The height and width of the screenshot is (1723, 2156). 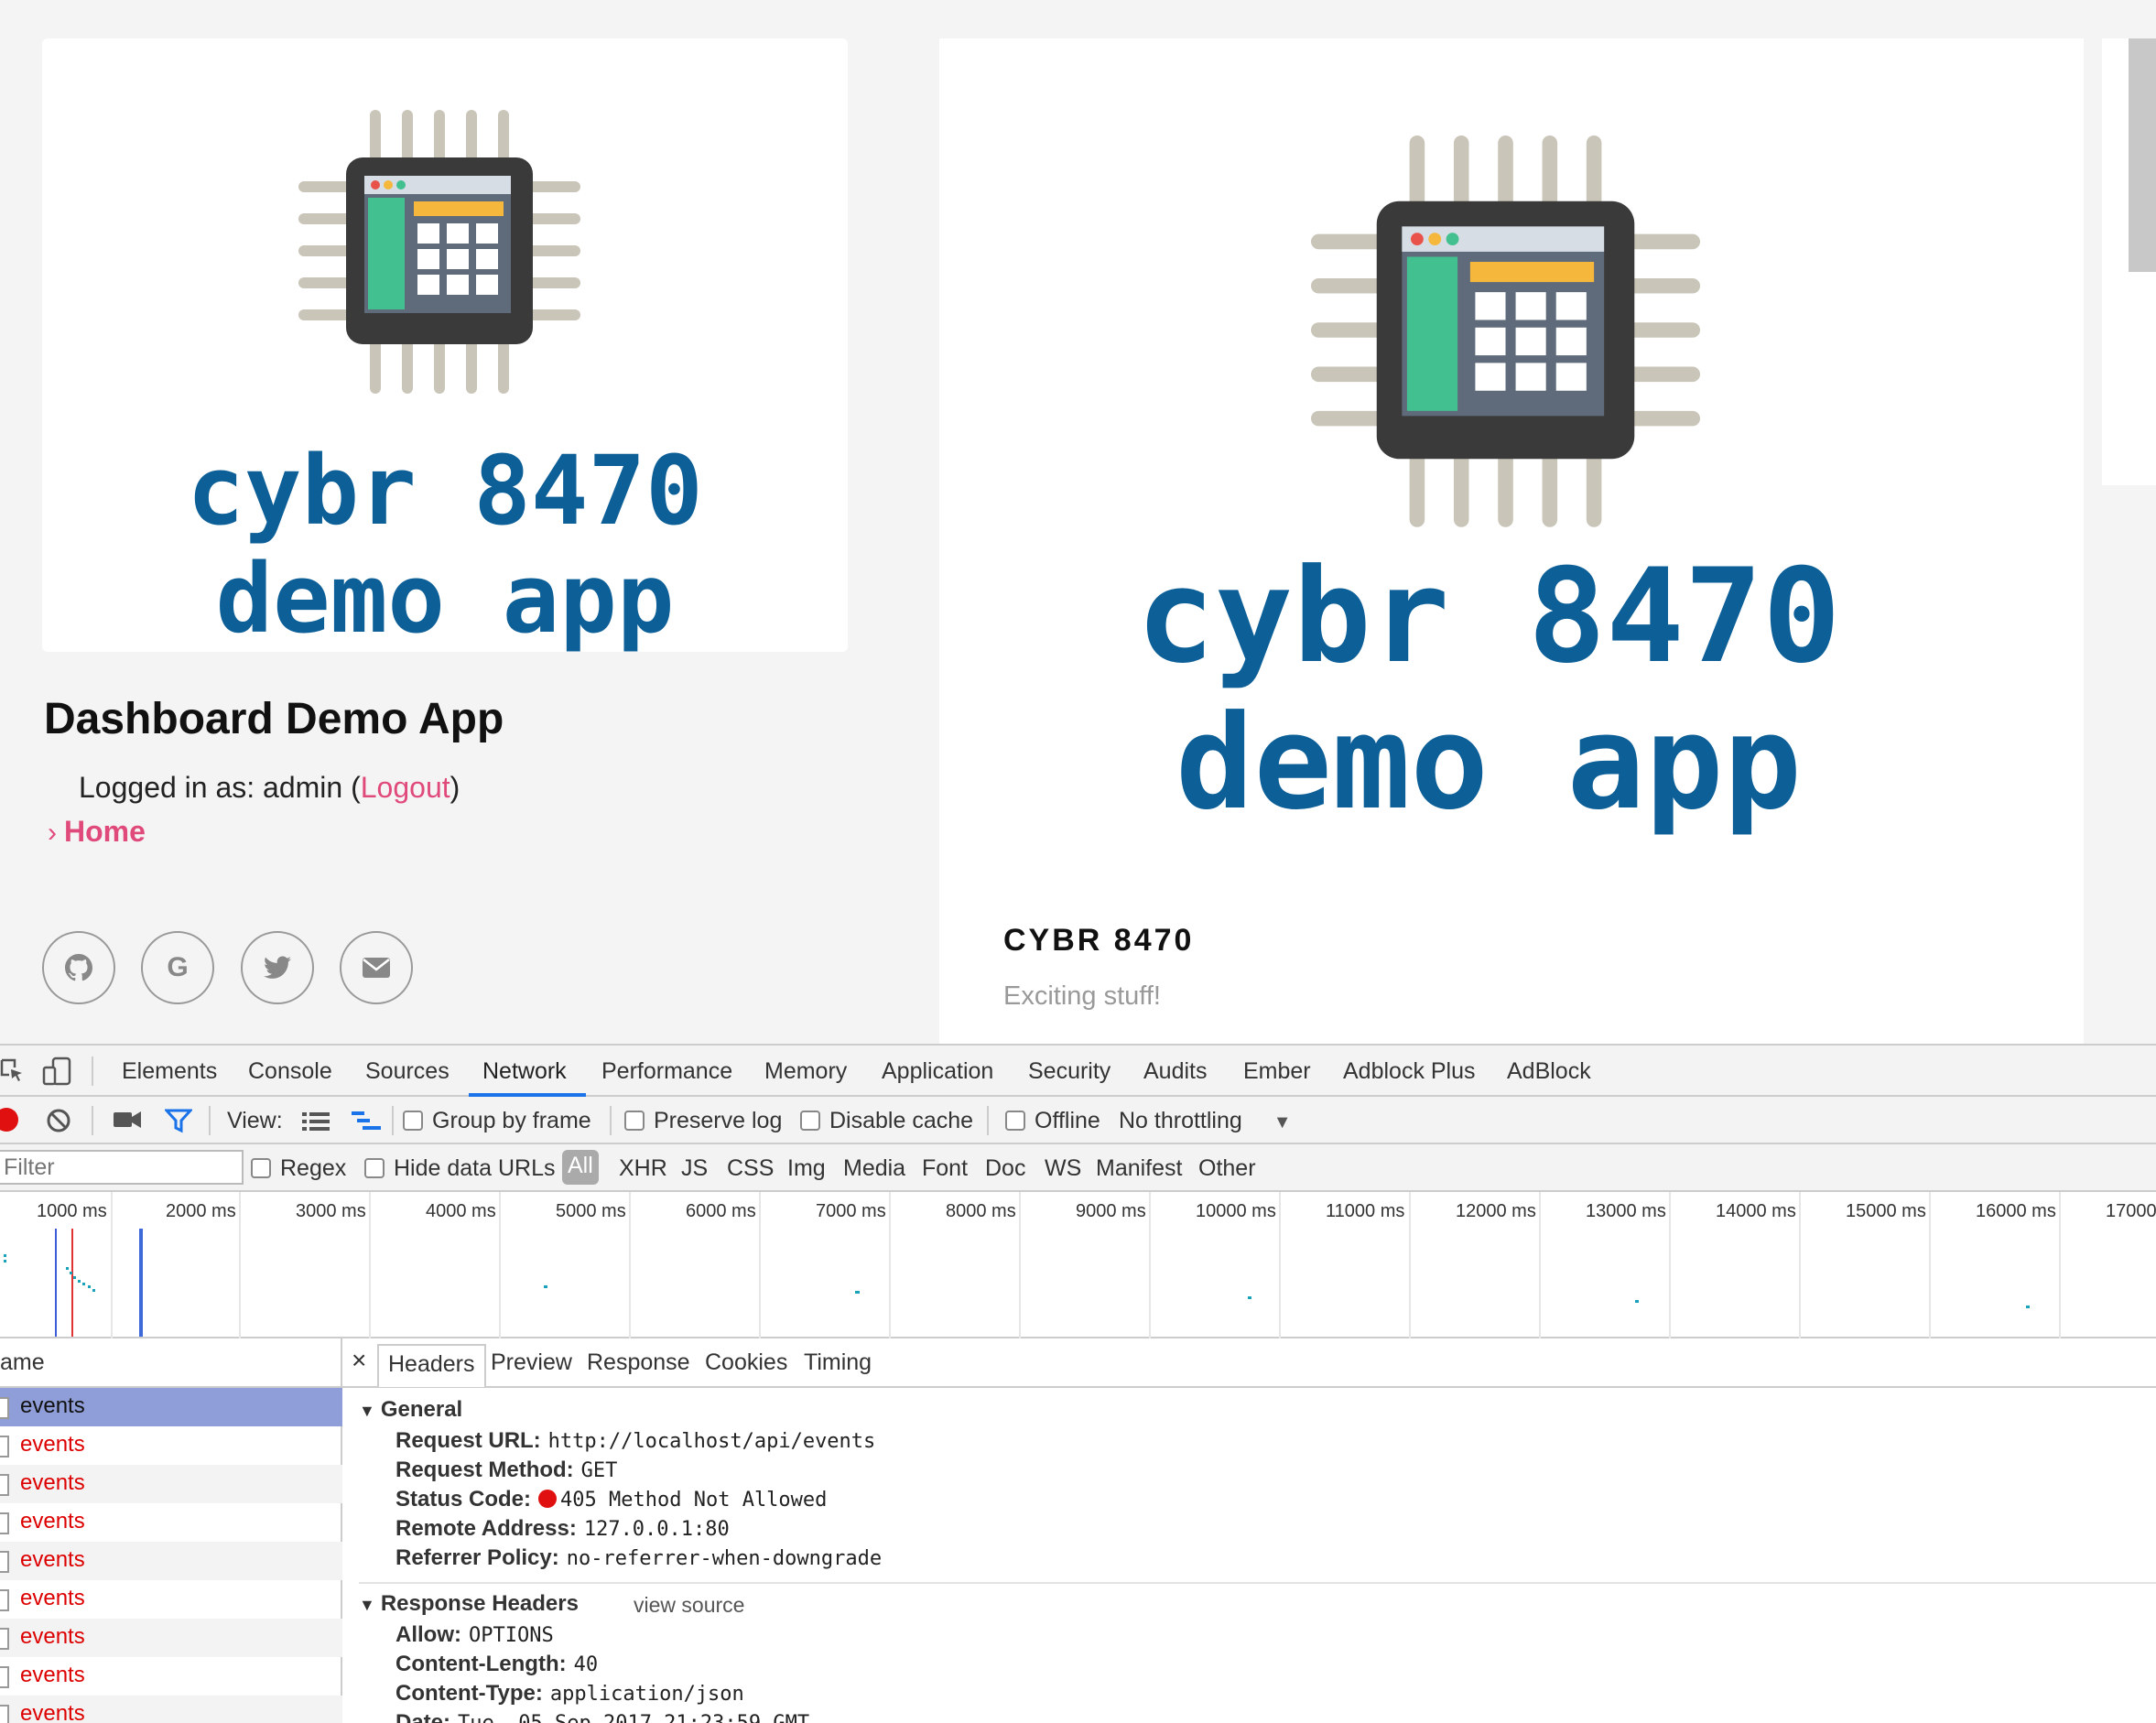 I want to click on filter-type-other: Other, so click(x=1227, y=1168).